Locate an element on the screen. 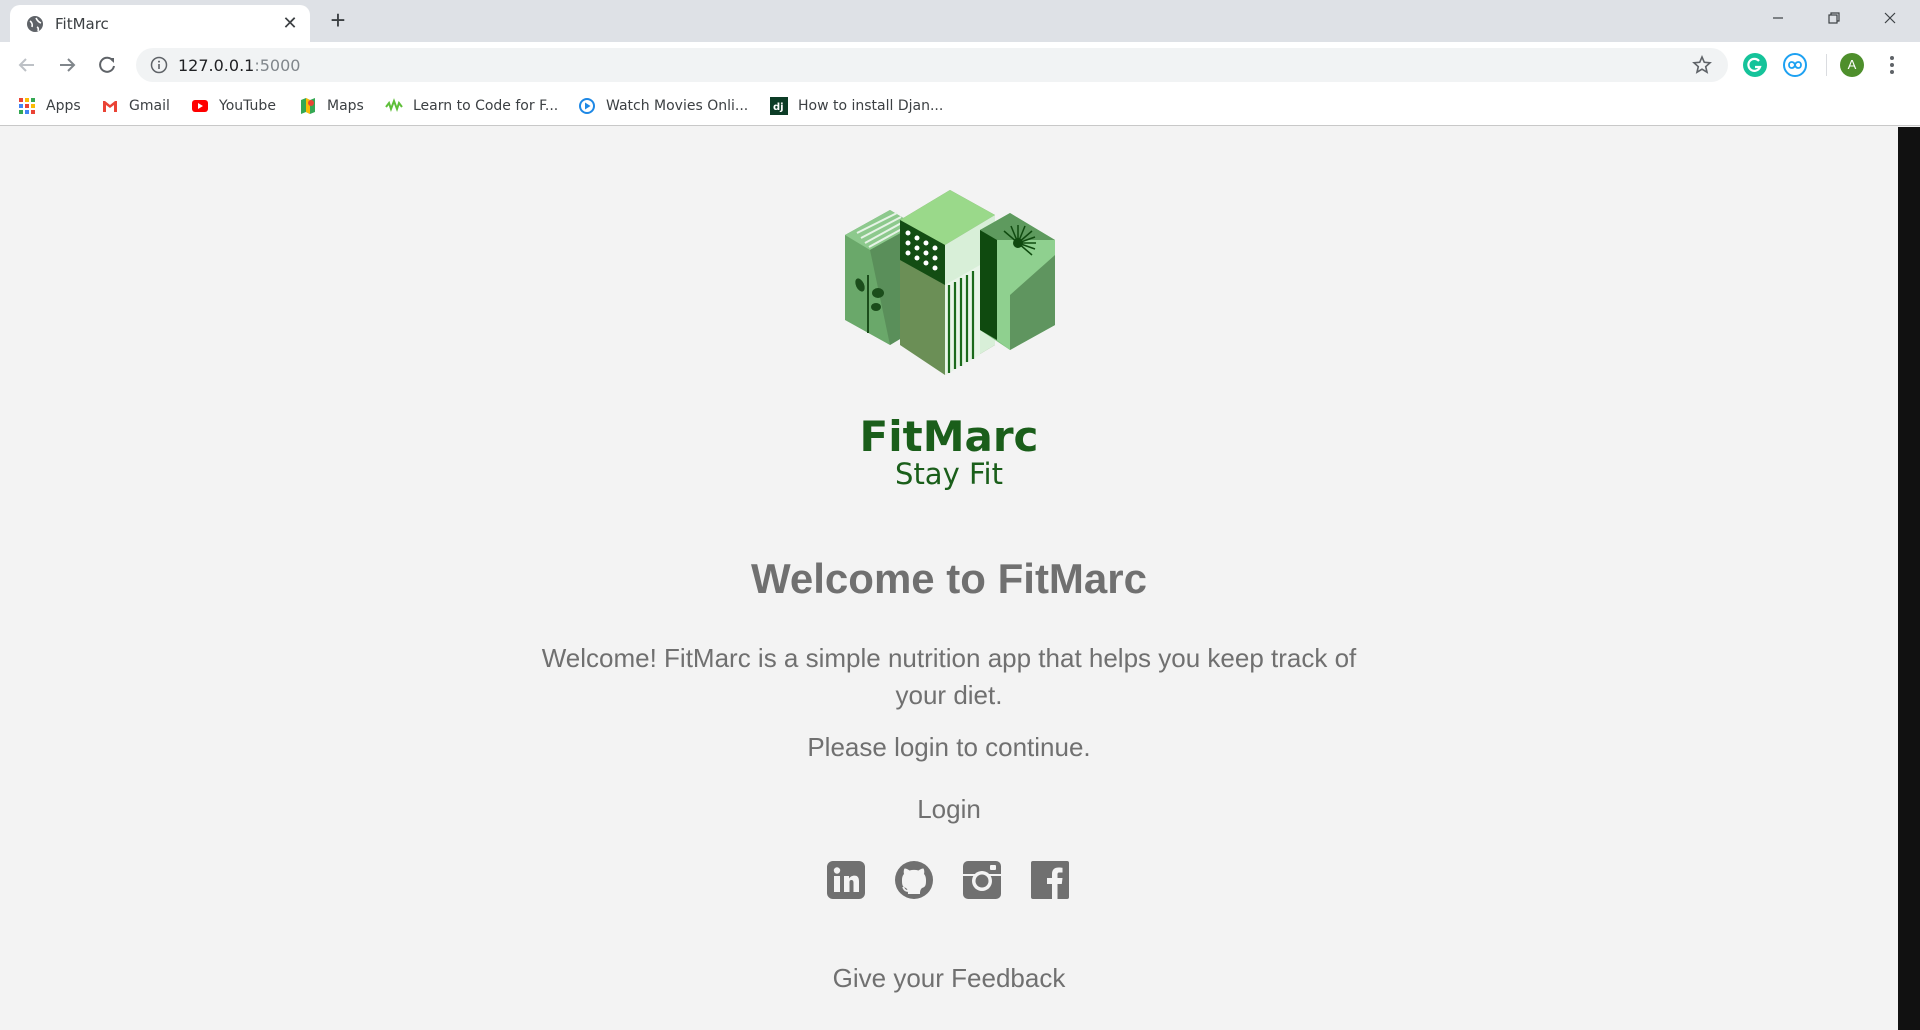 The height and width of the screenshot is (1030, 1920). bookmark-label: Gmail is located at coordinates (149, 106).